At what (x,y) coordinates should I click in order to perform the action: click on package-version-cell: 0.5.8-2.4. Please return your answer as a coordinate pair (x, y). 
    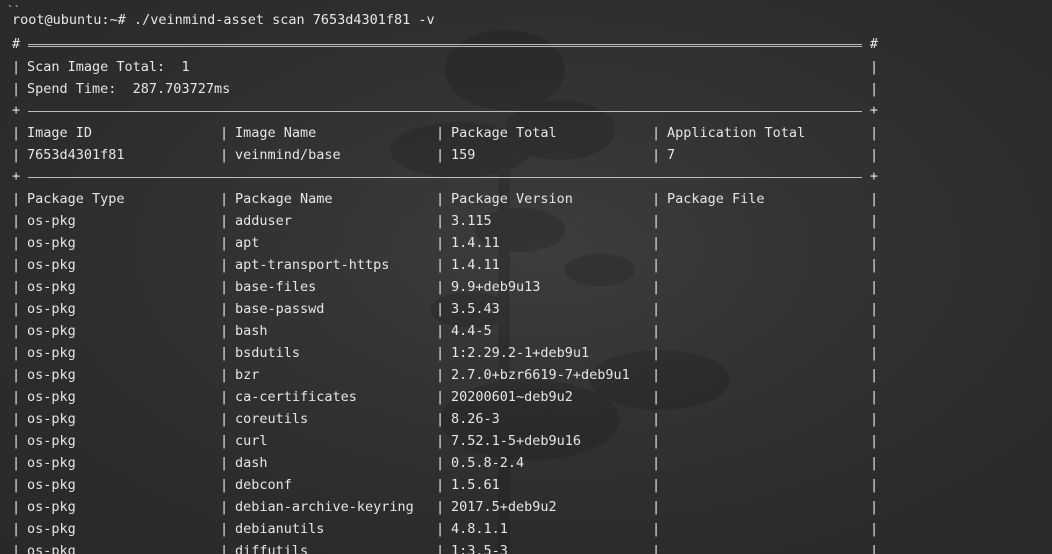
    Looking at the image, I should click on (488, 463).